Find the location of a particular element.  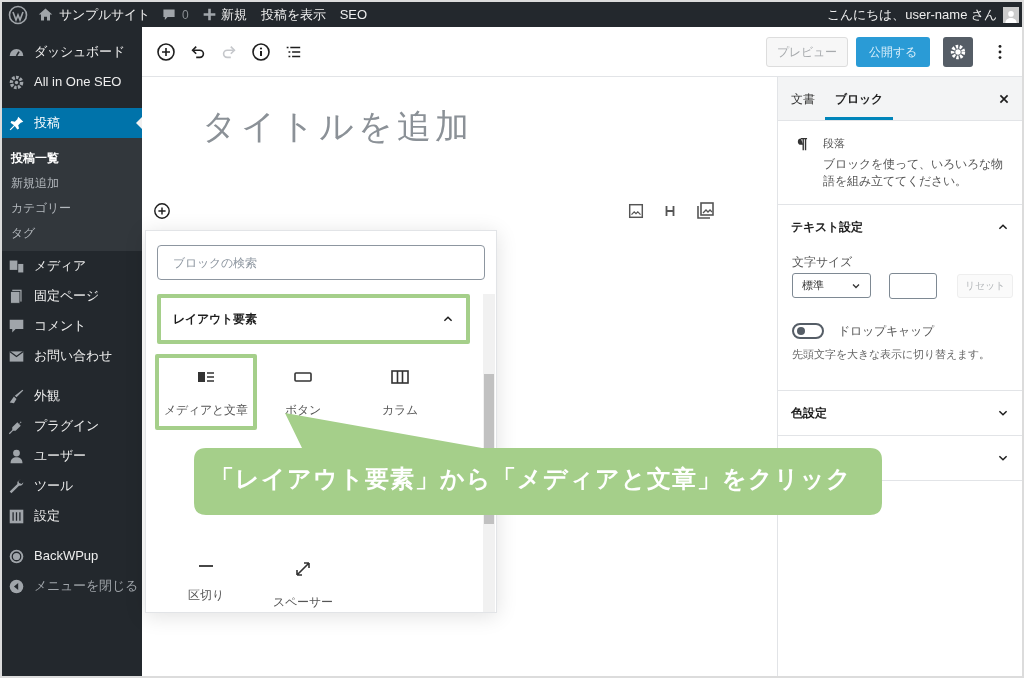

sidebar-item: プラグイン is located at coordinates (72, 426).